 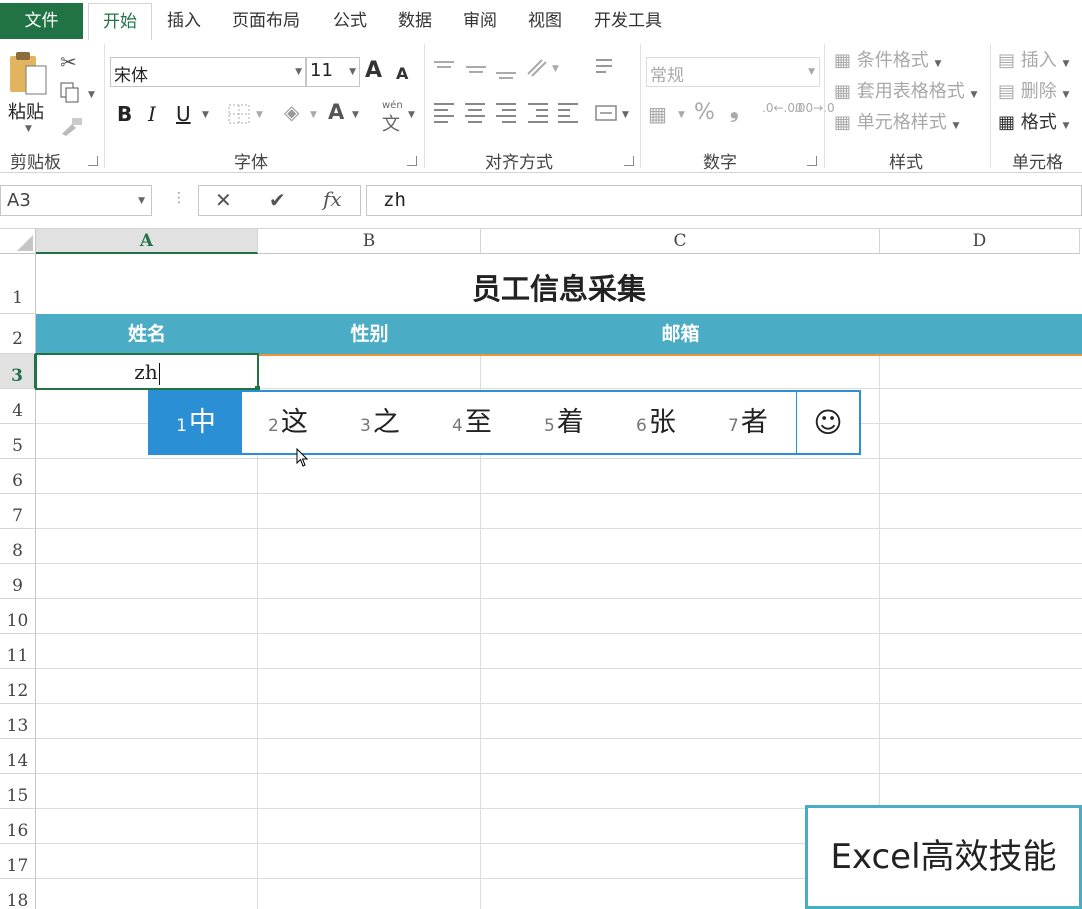 I want to click on currency-icon: ▦, so click(x=657, y=114).